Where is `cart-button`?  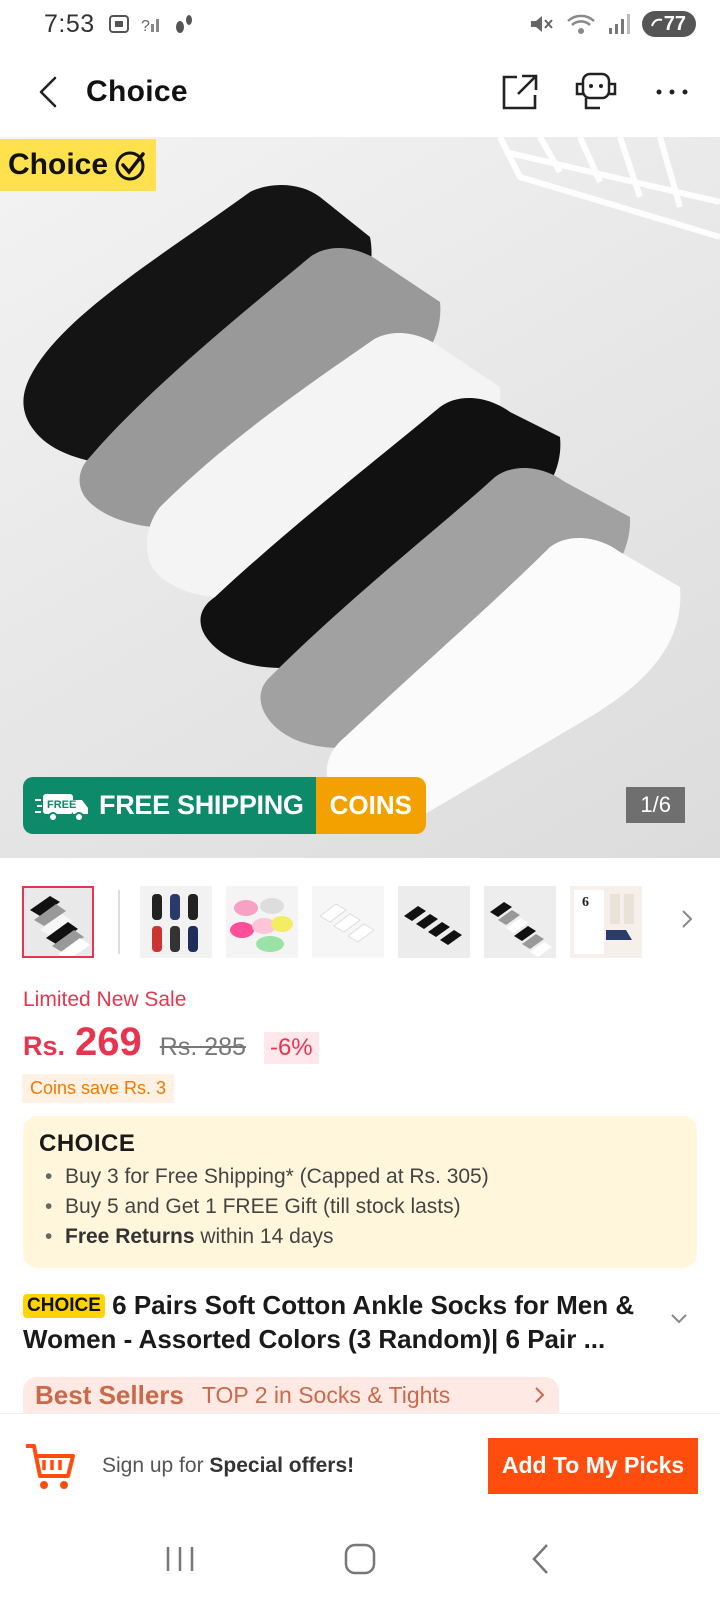 cart-button is located at coordinates (50, 1466).